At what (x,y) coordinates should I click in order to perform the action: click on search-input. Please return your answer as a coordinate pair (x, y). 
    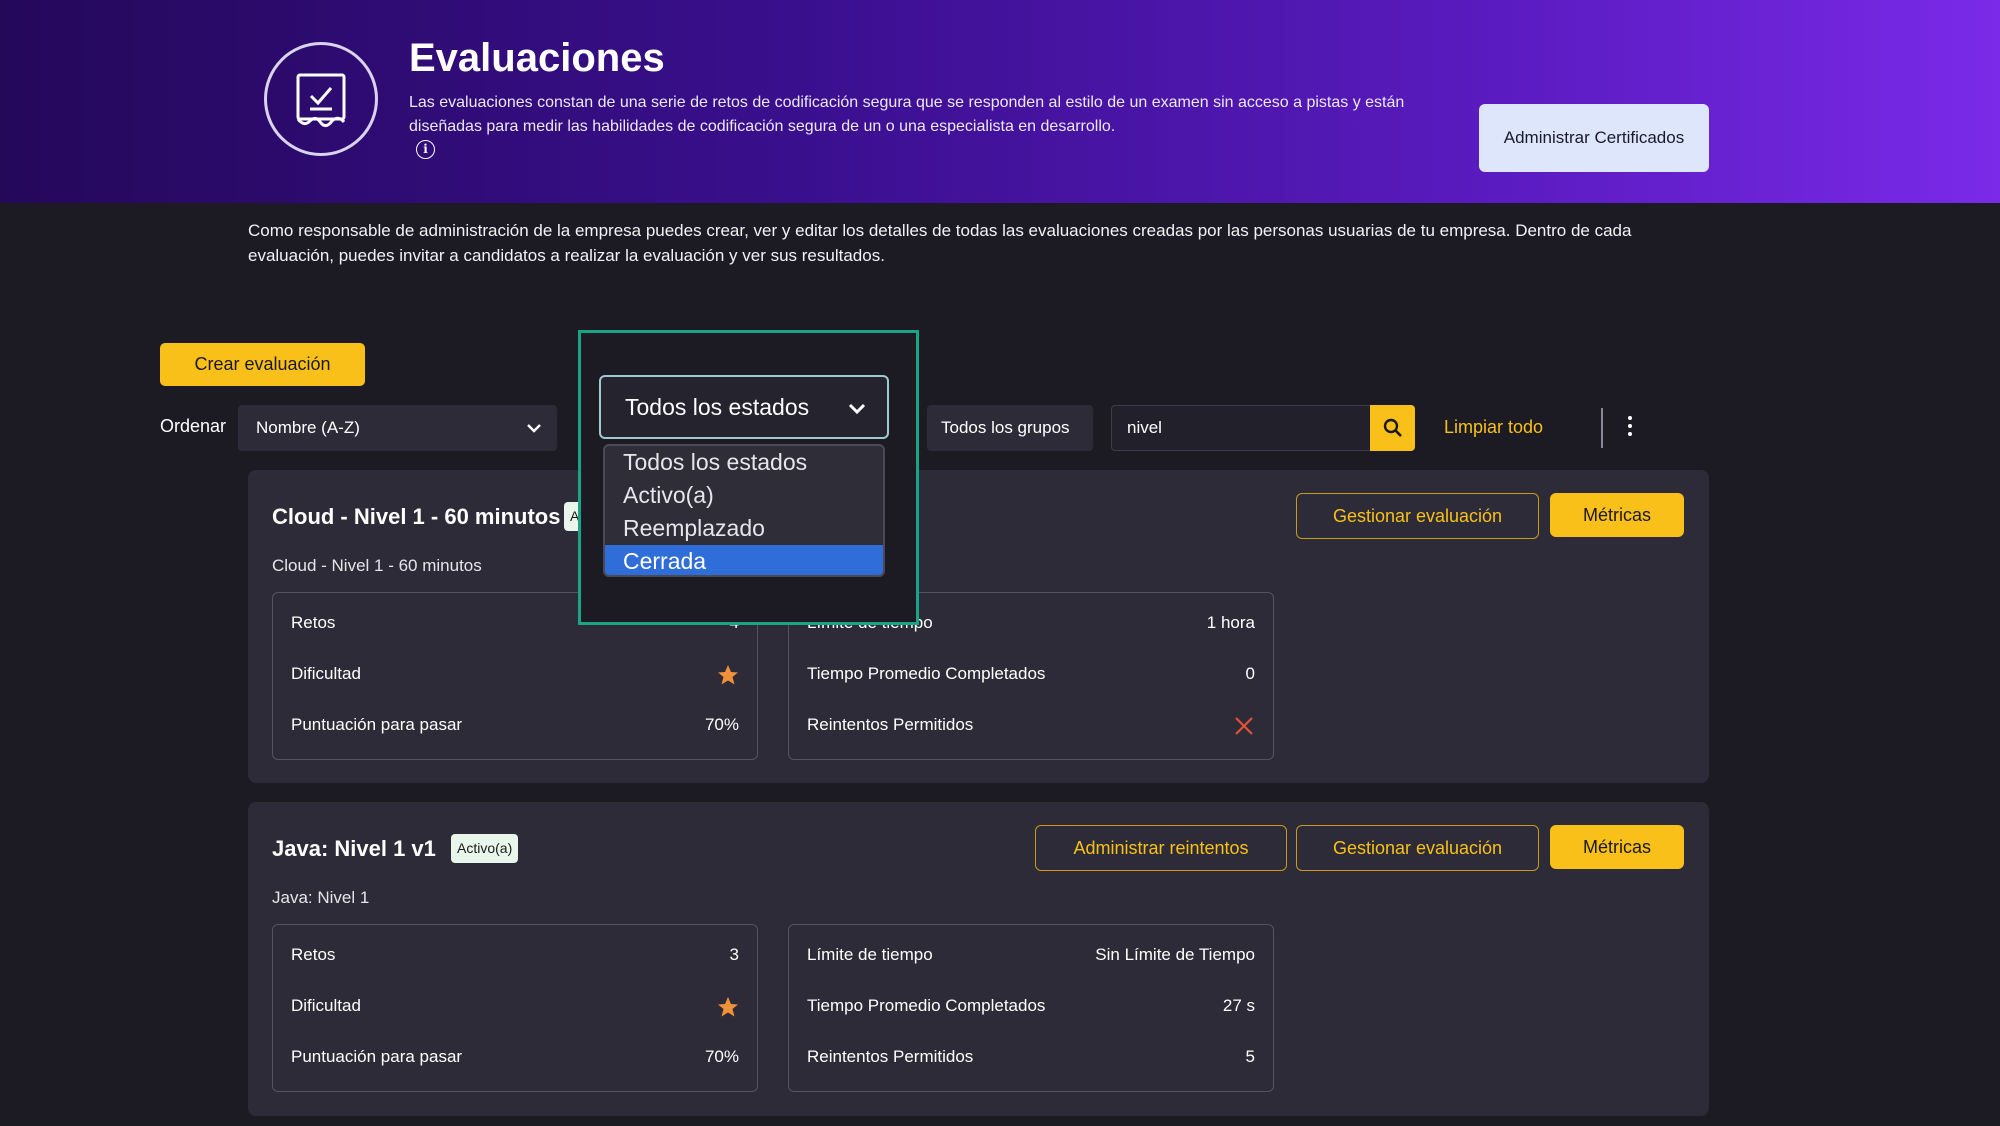
    Looking at the image, I should click on (1240, 428).